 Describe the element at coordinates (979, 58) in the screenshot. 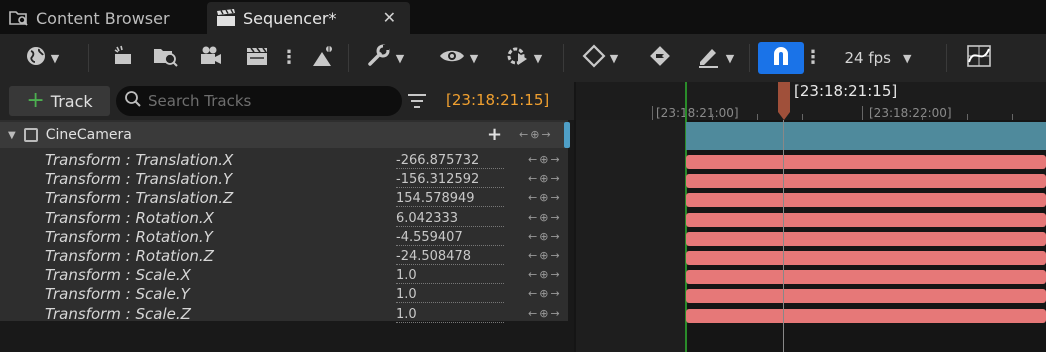

I see `curve-editor-button` at that location.